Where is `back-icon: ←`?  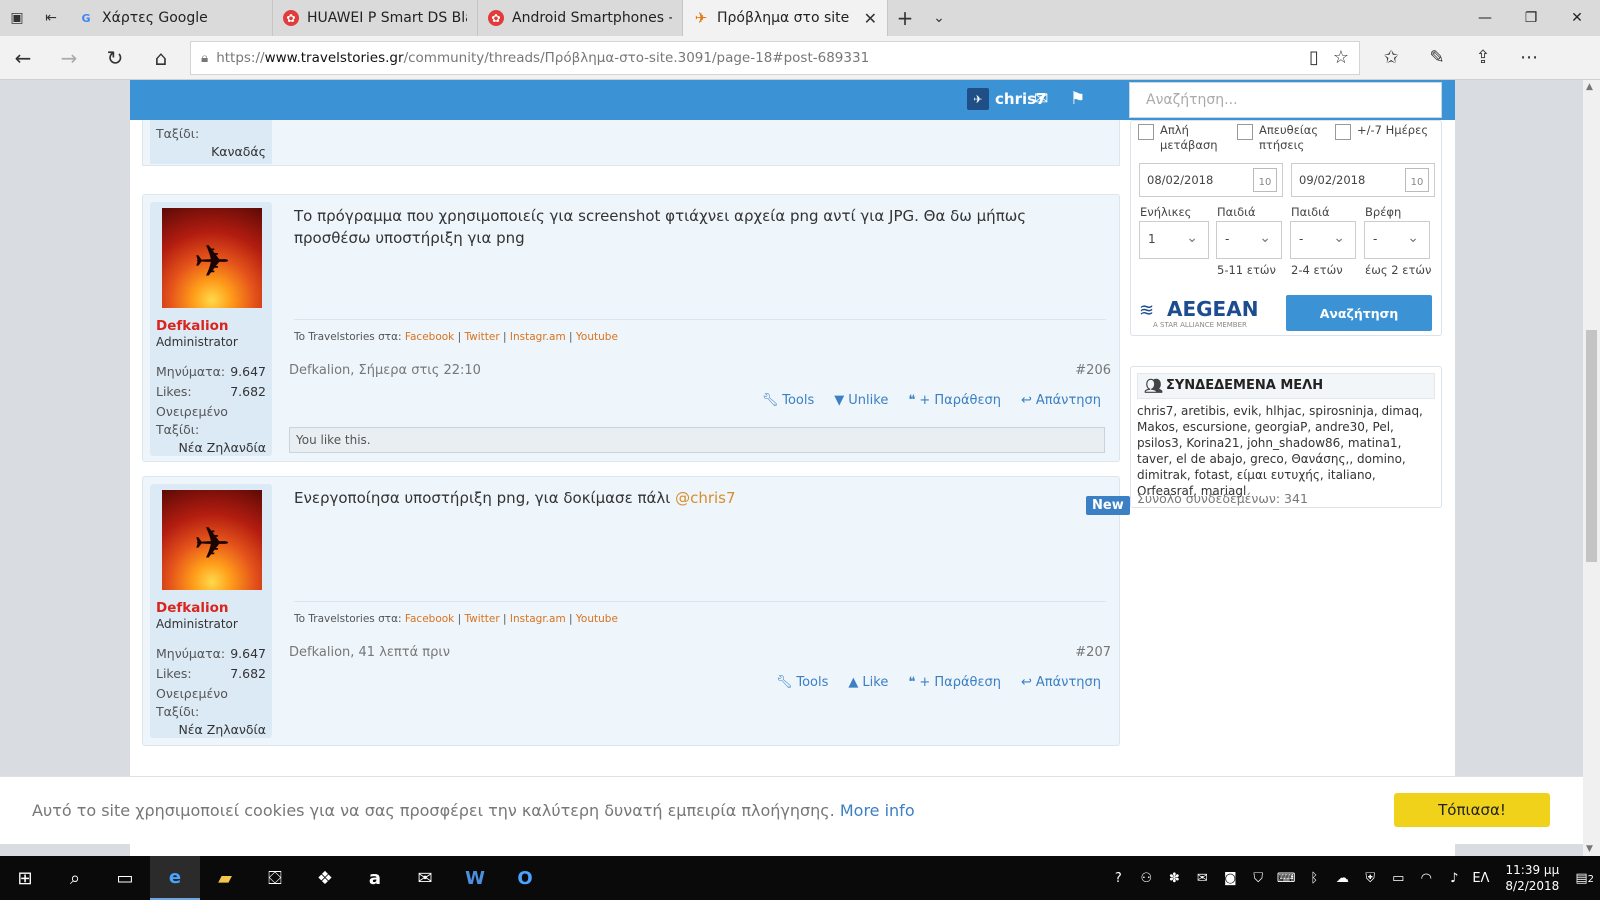
back-icon: ← is located at coordinates (23, 58).